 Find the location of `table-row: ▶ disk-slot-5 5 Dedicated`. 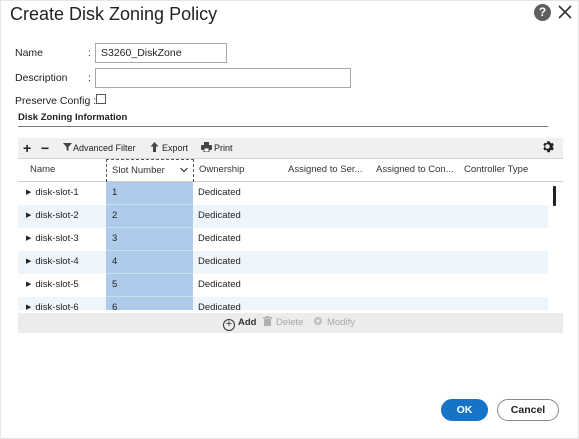

table-row: ▶ disk-slot-5 5 Dedicated is located at coordinates (283, 285).